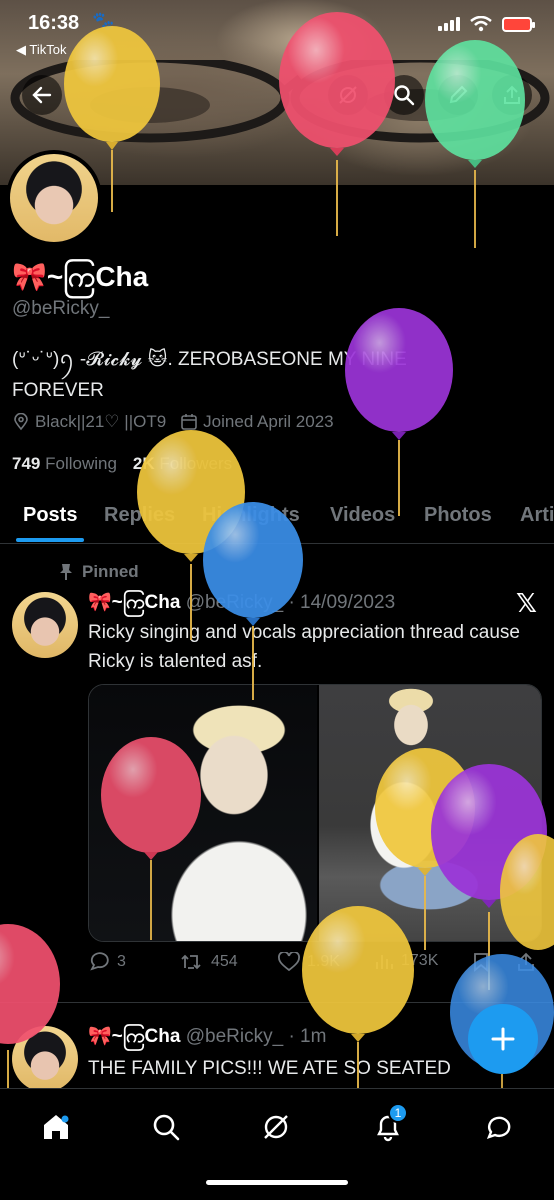 The width and height of the screenshot is (554, 1200). Describe the element at coordinates (191, 962) in the screenshot. I see `repost-icon` at that location.